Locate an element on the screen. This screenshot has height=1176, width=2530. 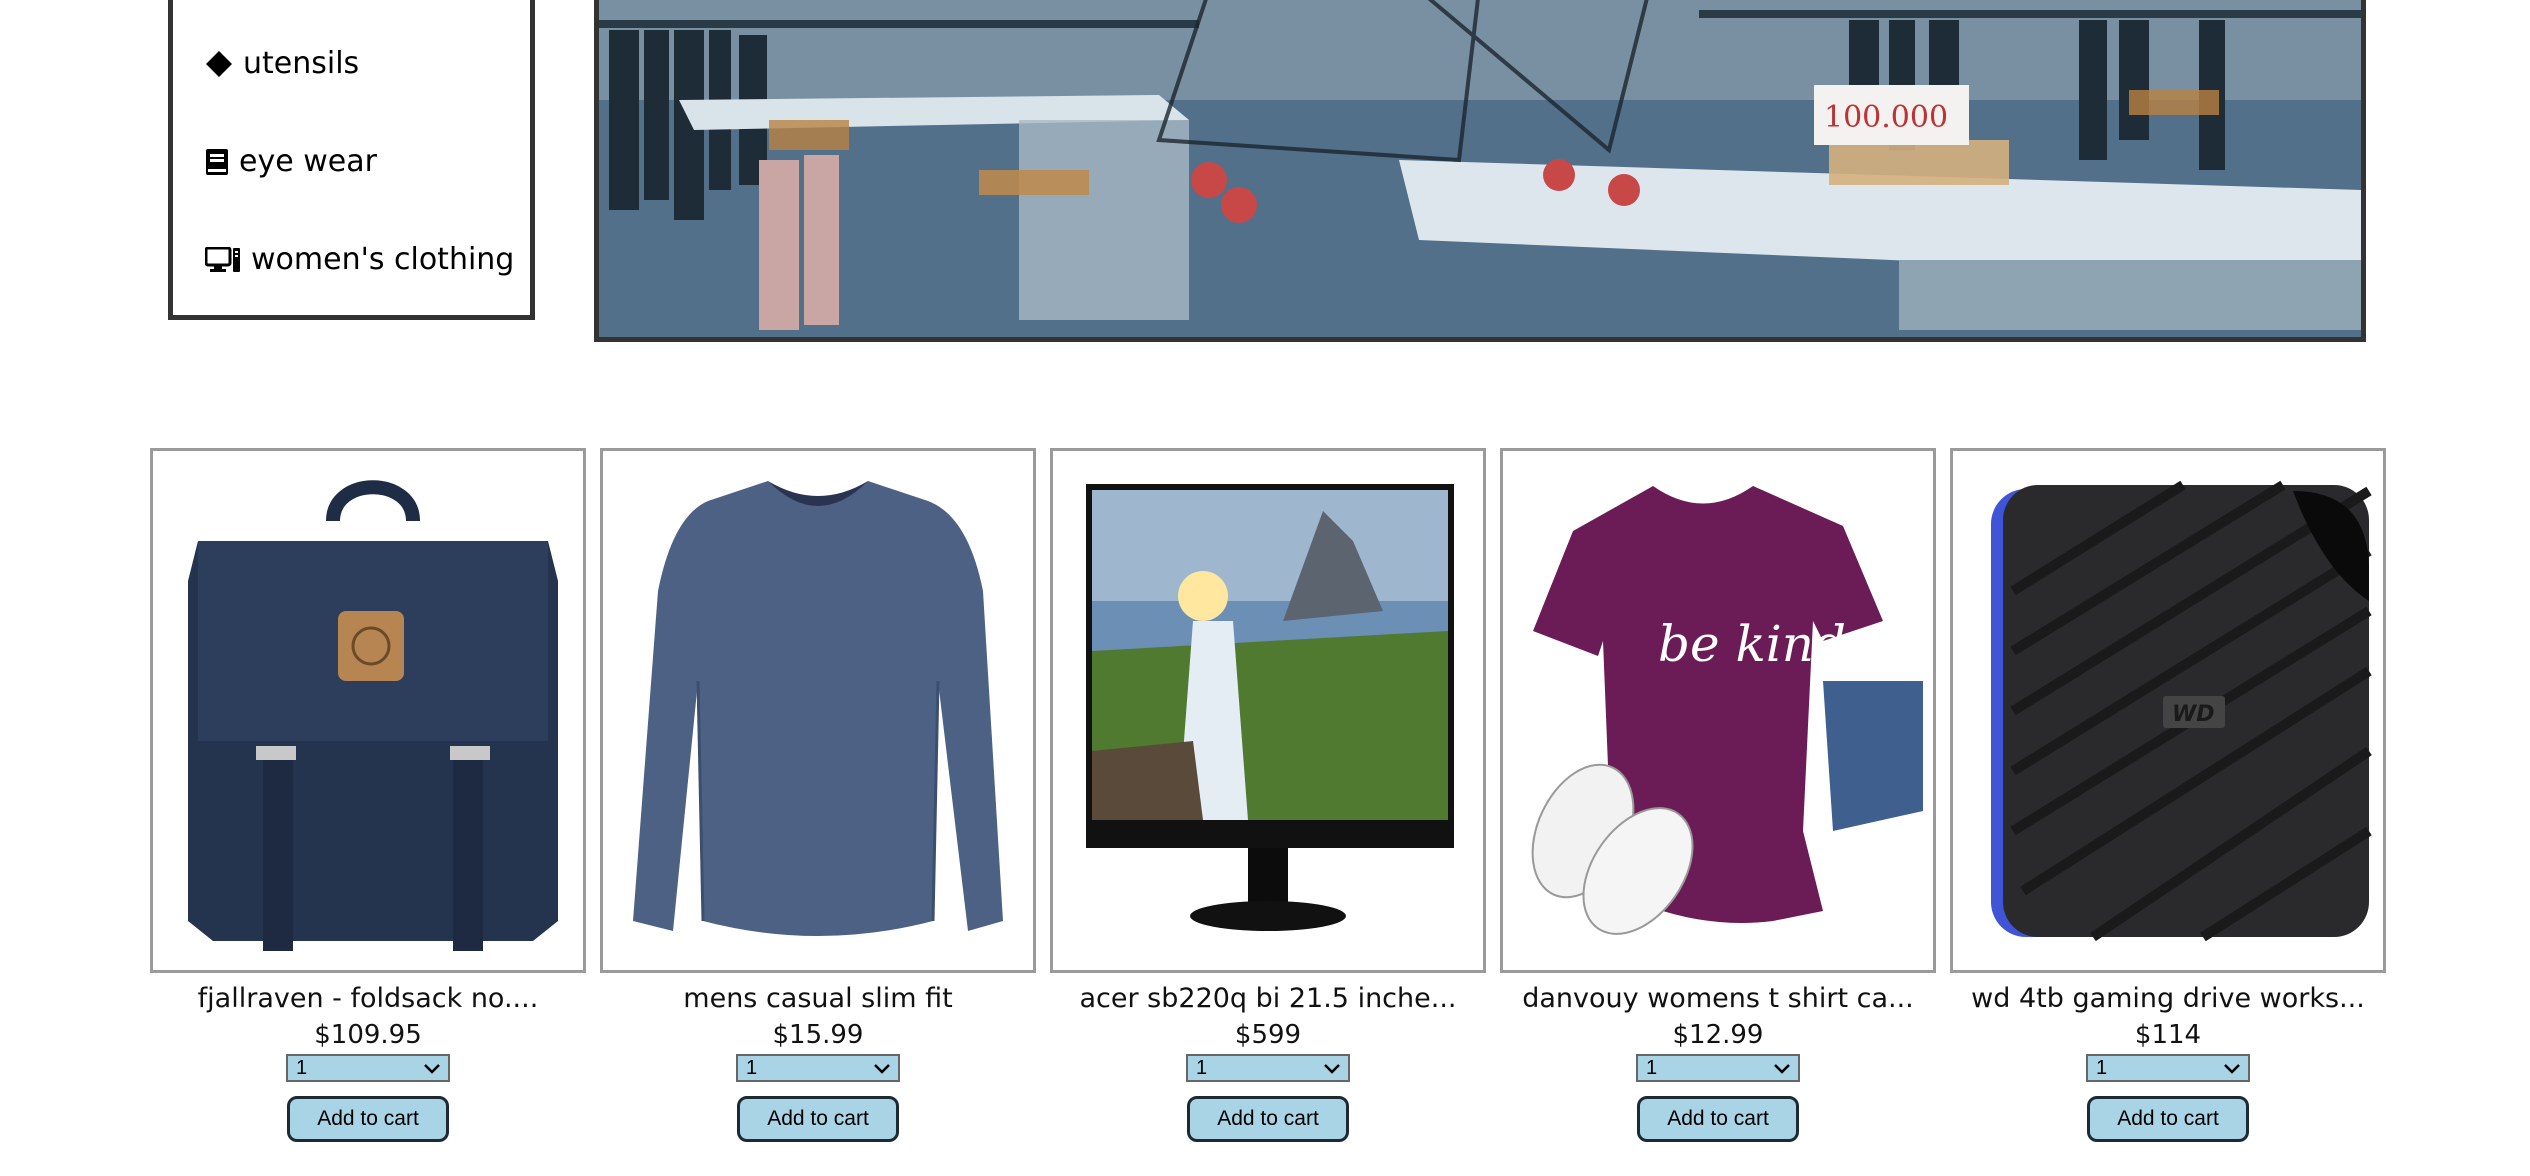
category-item-eye-wear: eye wear is located at coordinates (291, 161).